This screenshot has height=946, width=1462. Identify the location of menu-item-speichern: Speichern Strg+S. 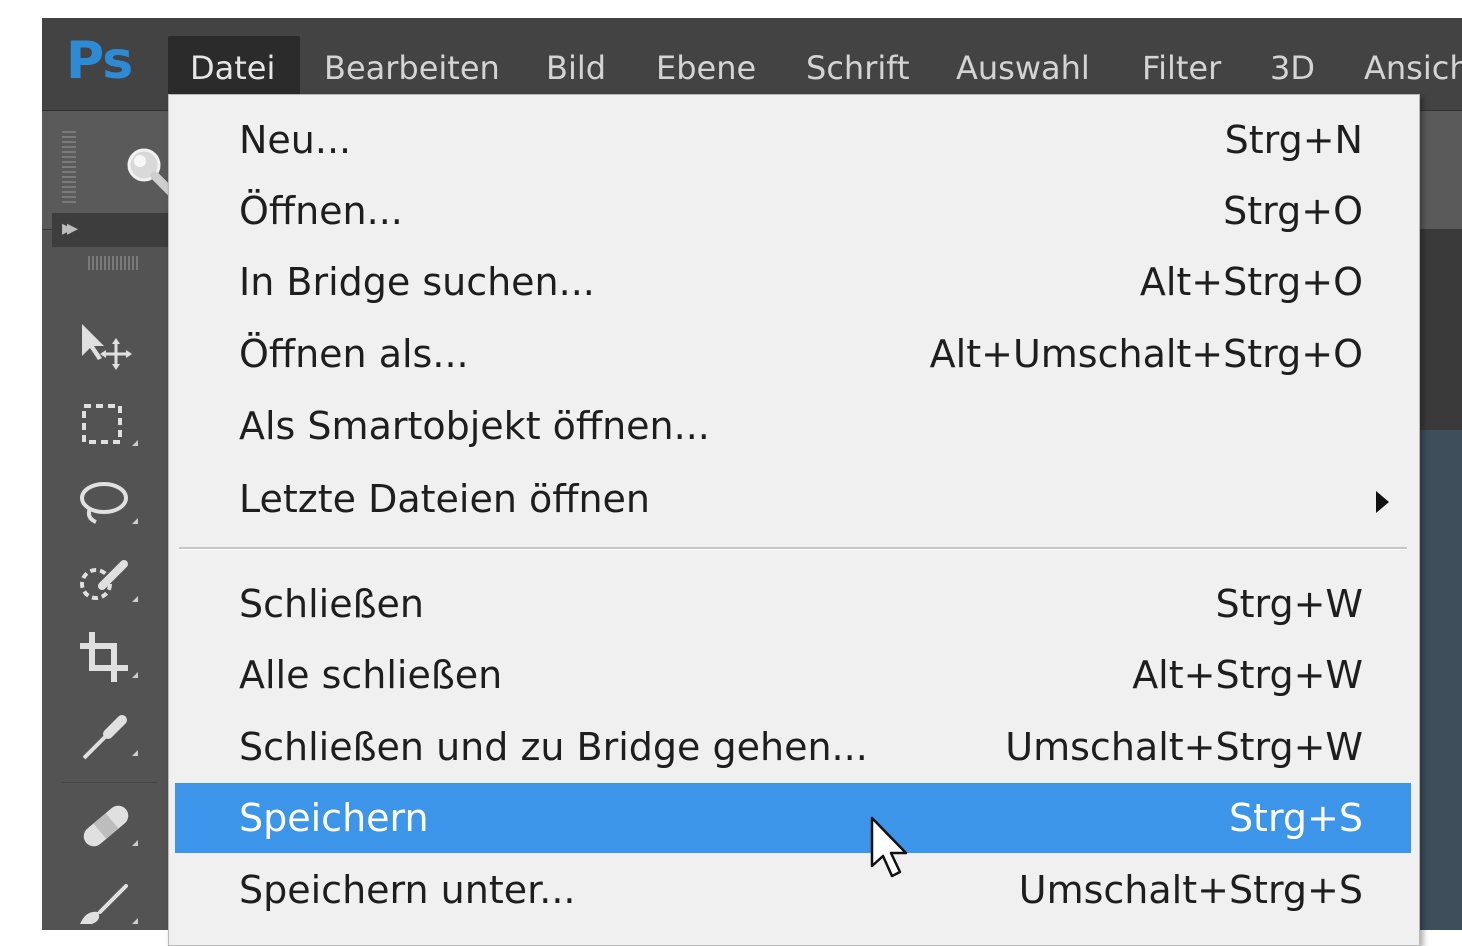
(793, 818).